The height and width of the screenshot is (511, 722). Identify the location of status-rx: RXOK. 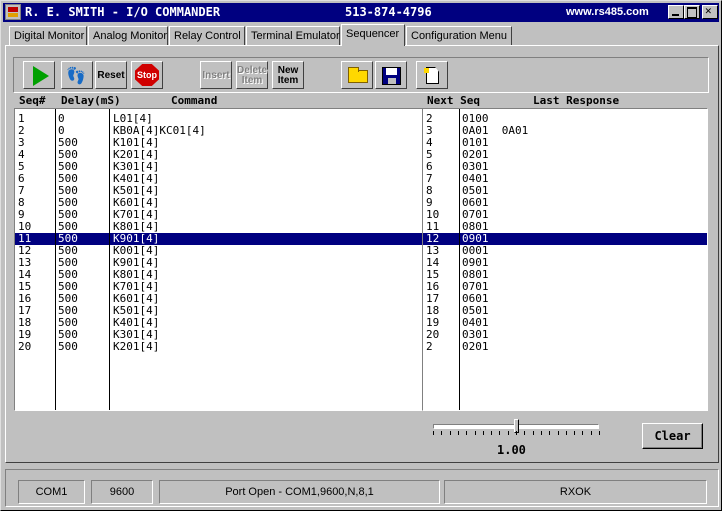
(575, 492).